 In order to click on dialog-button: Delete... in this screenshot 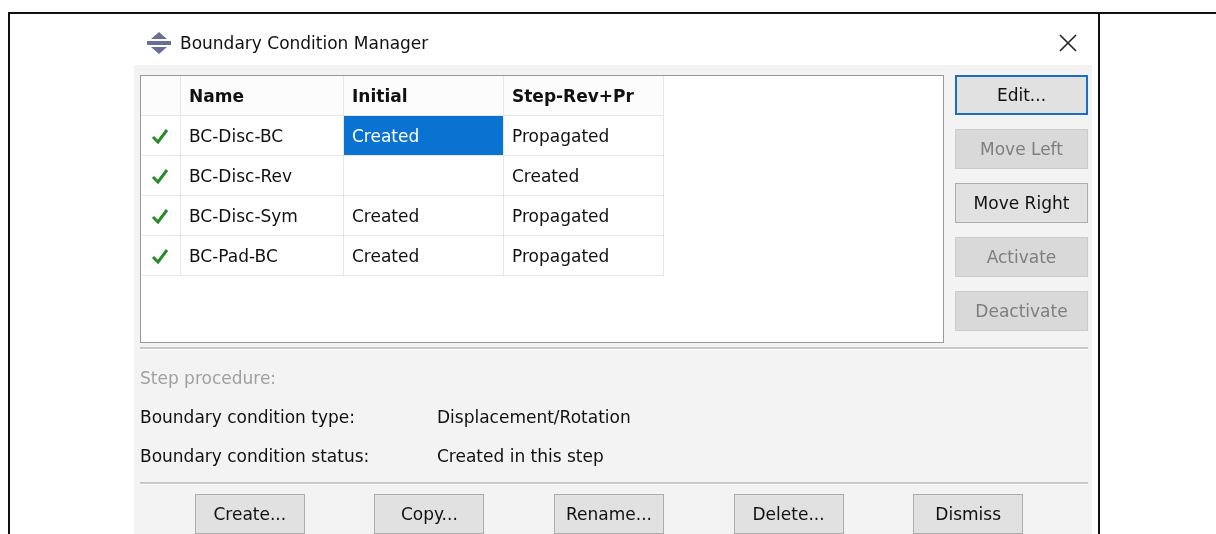, I will do `click(788, 514)`.